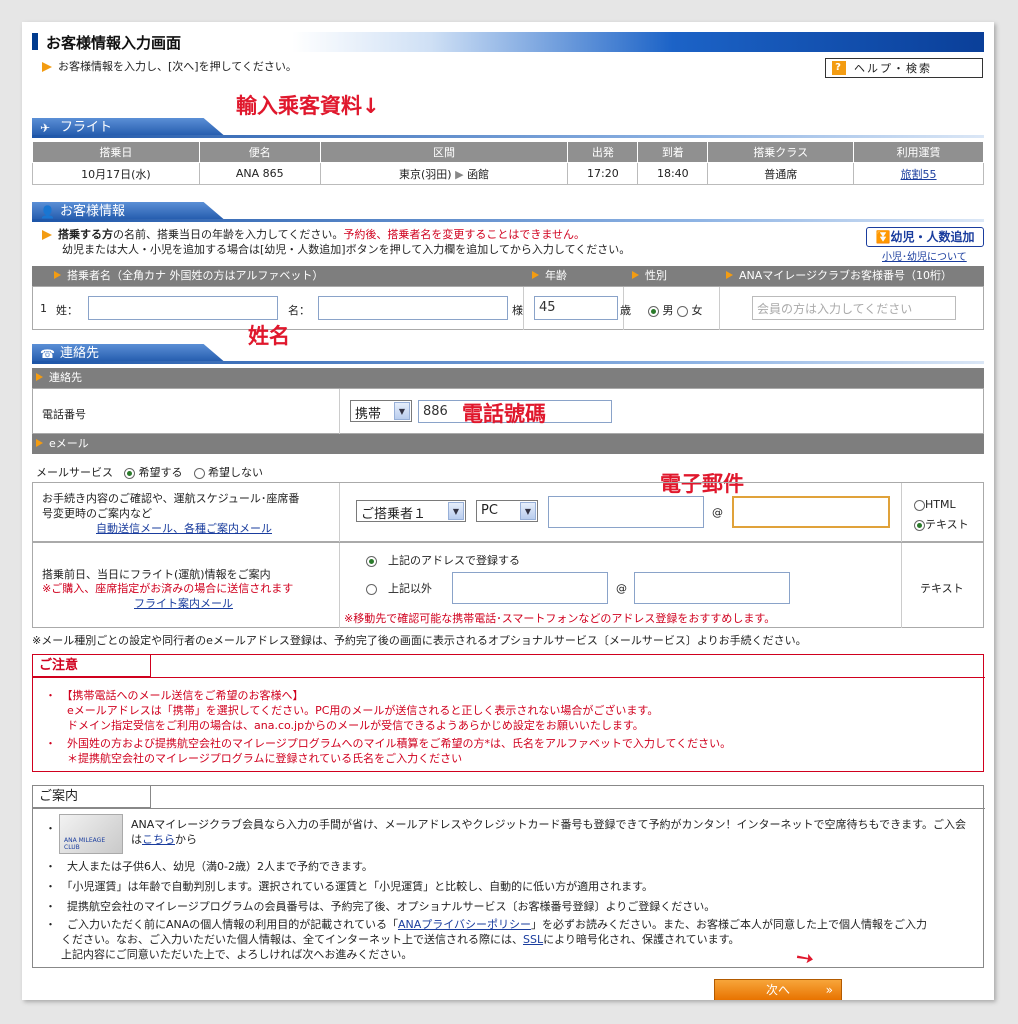 This screenshot has height=1024, width=1018. Describe the element at coordinates (199, 473) in the screenshot. I see `mail-notwant-radio` at that location.